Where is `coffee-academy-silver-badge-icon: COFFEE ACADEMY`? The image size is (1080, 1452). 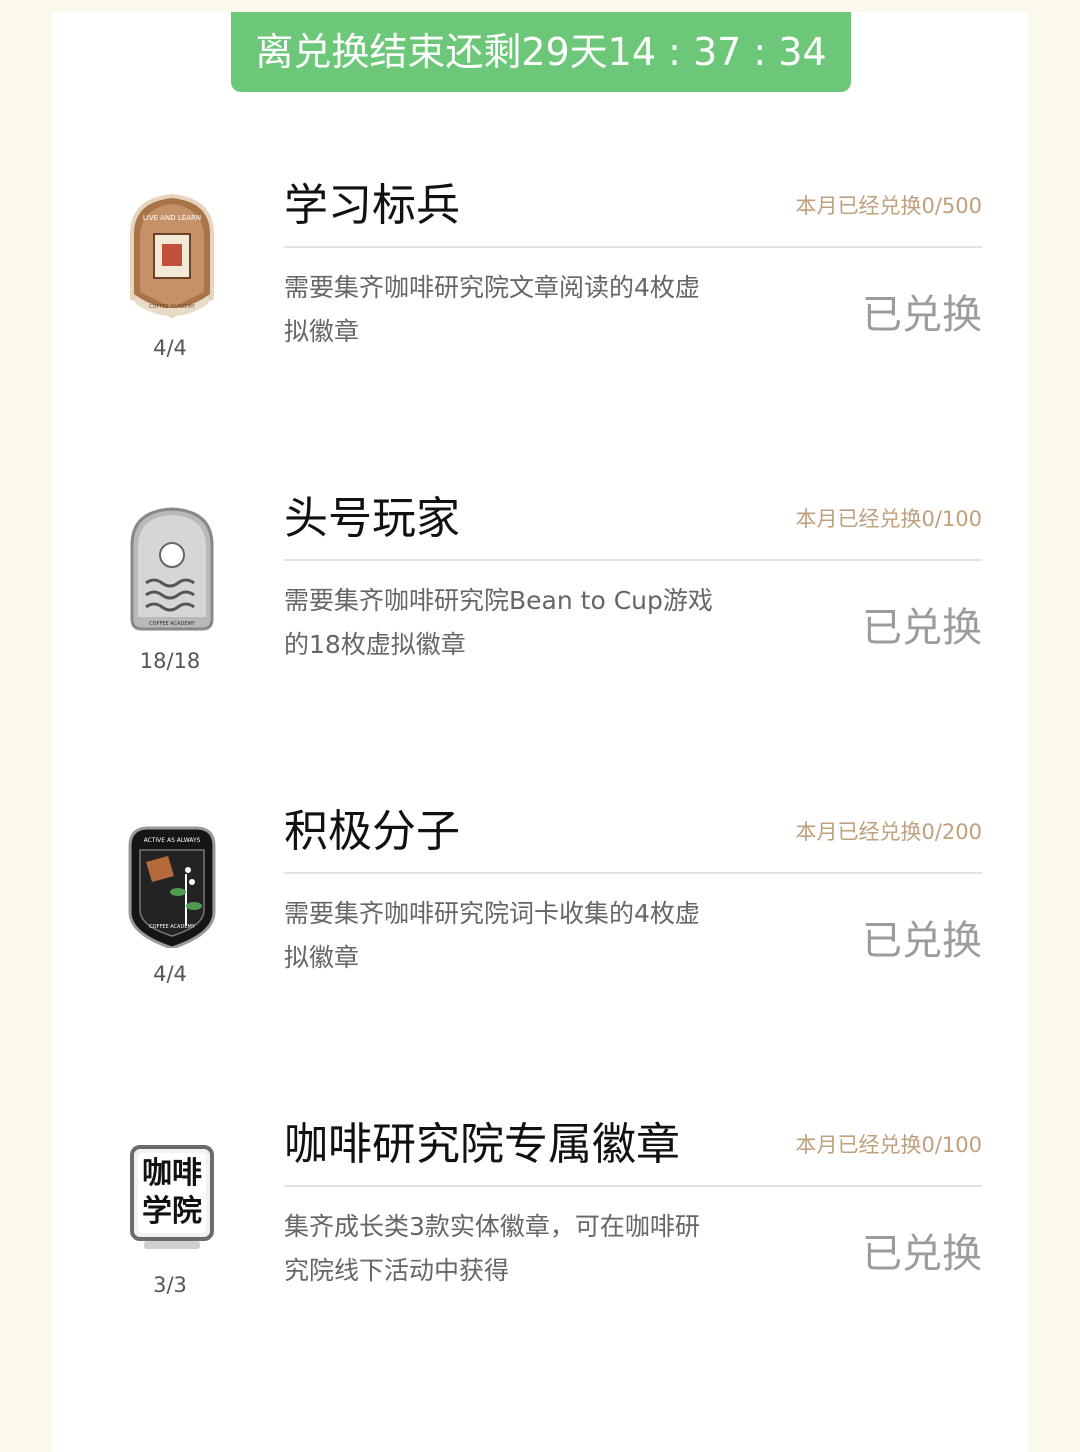
coffee-academy-silver-badge-icon: COFFEE ACADEMY is located at coordinates (172, 569).